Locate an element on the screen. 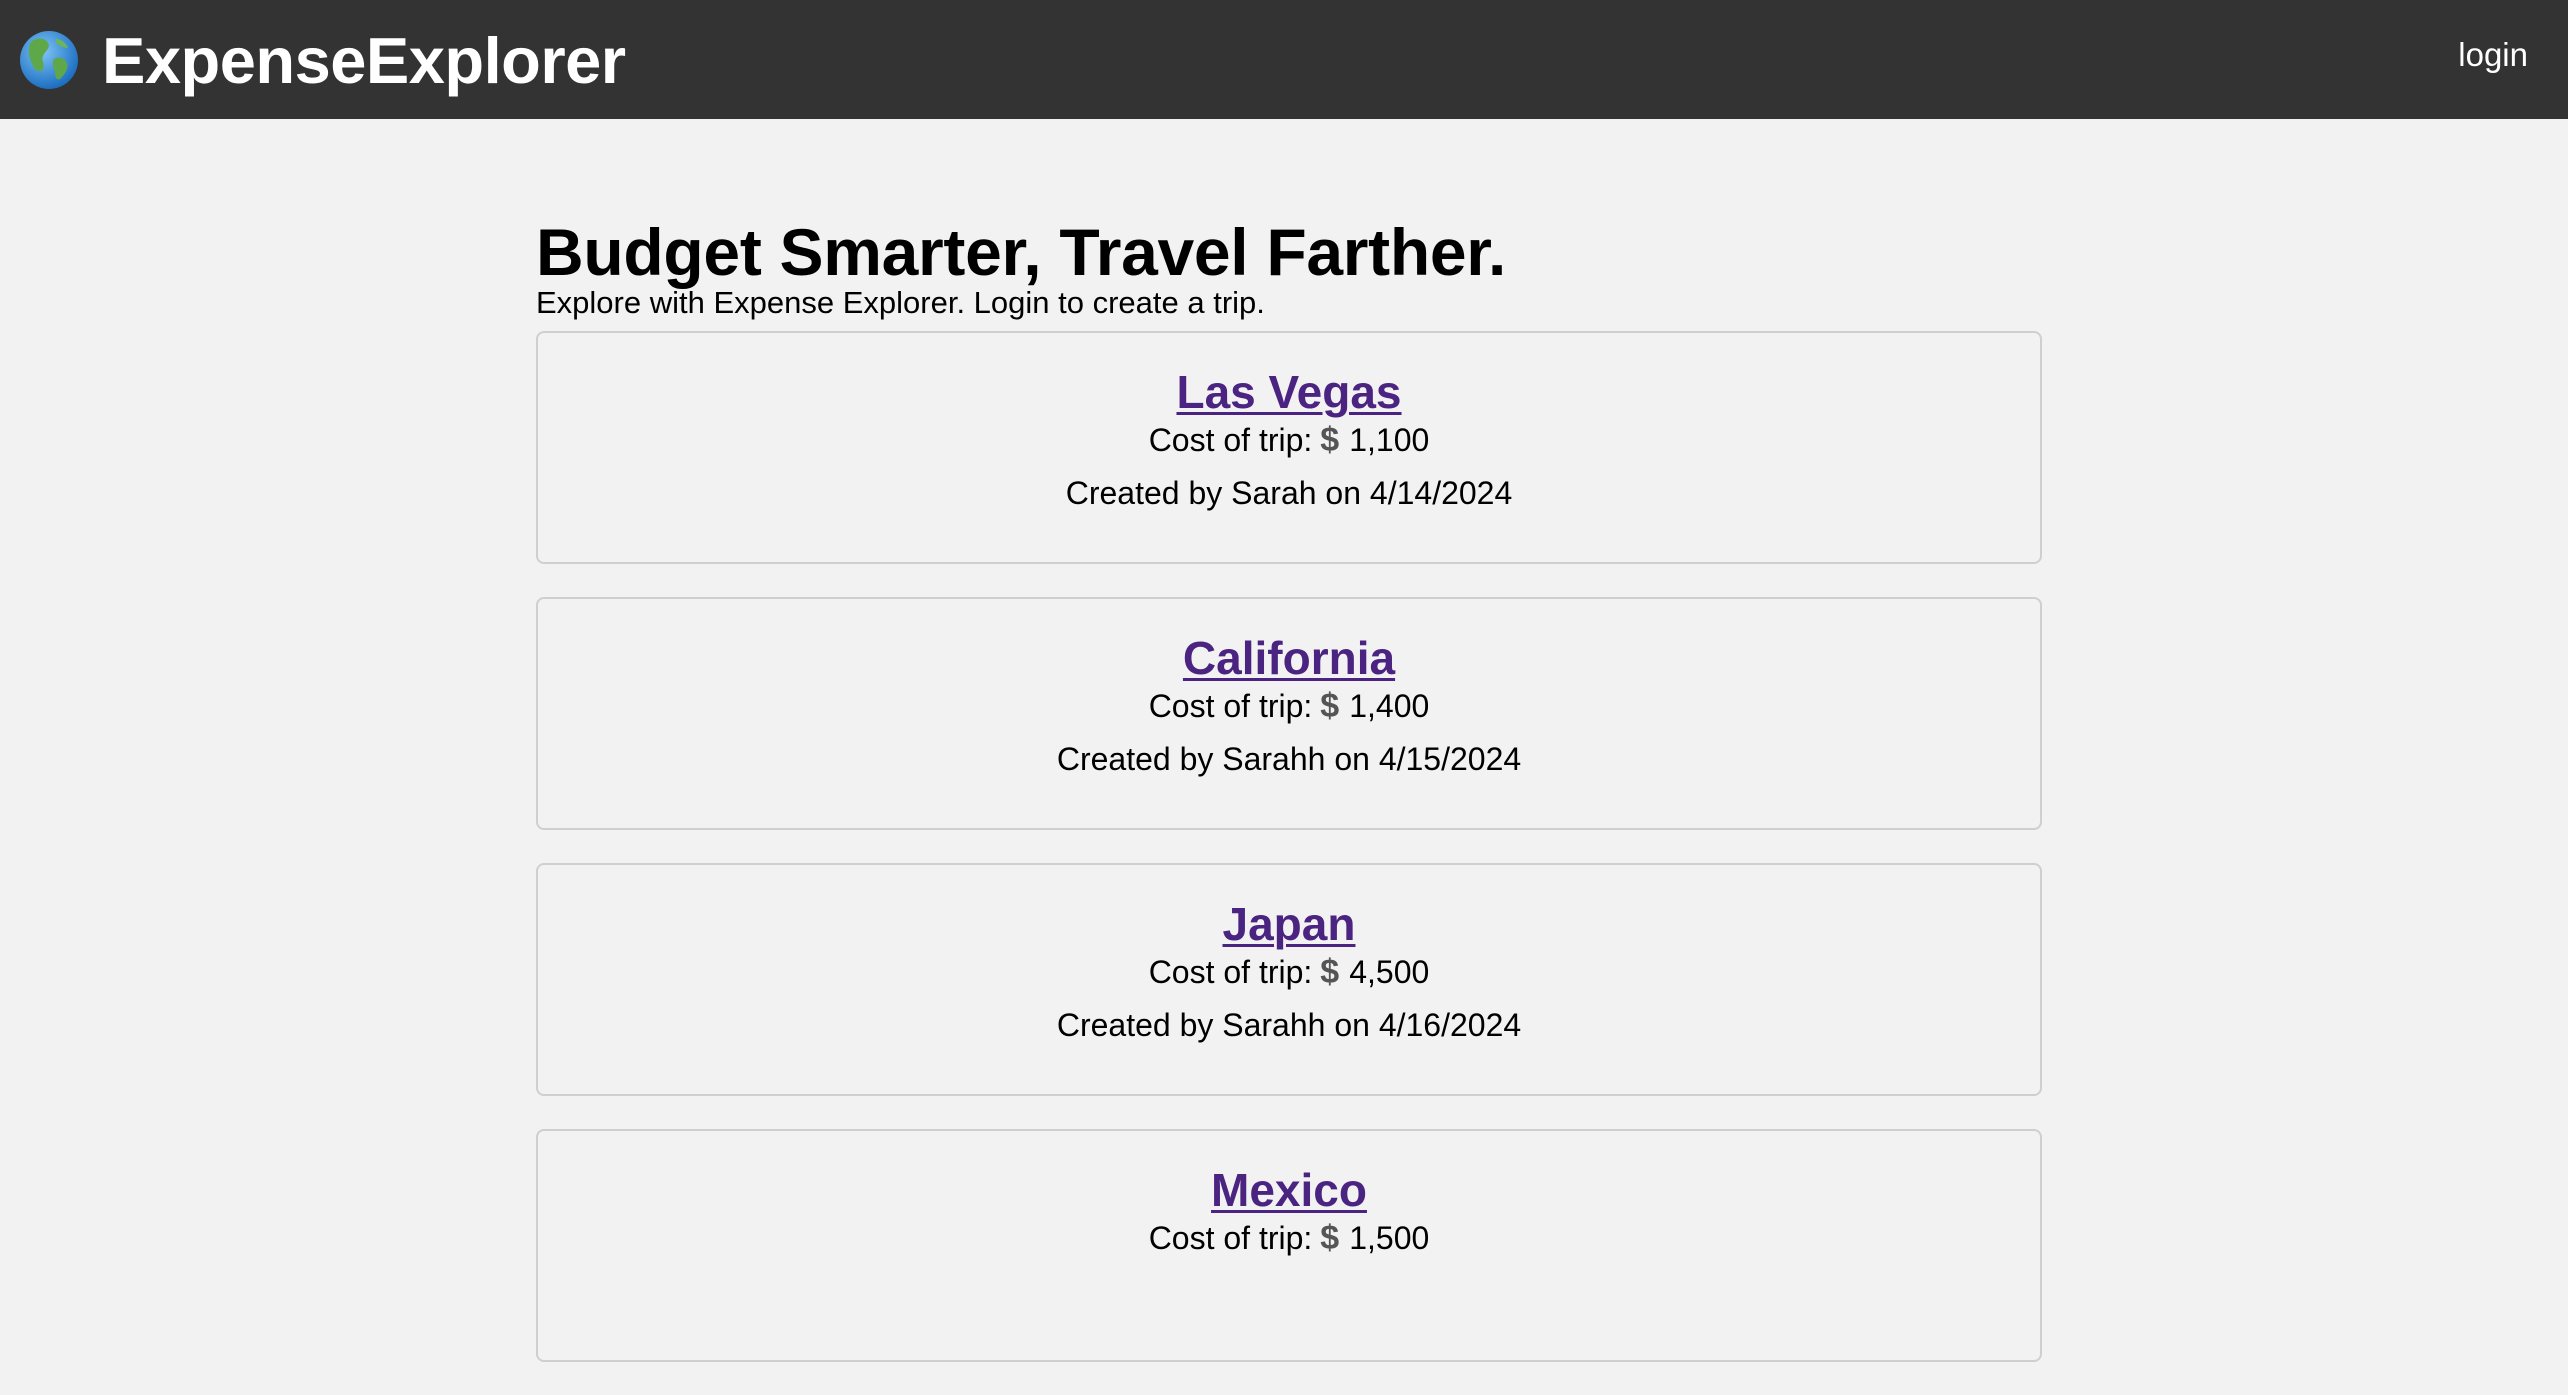 The image size is (2568, 1395). trip-card: Mexico Cost of trip: $1,500 is located at coordinates (1289, 1245).